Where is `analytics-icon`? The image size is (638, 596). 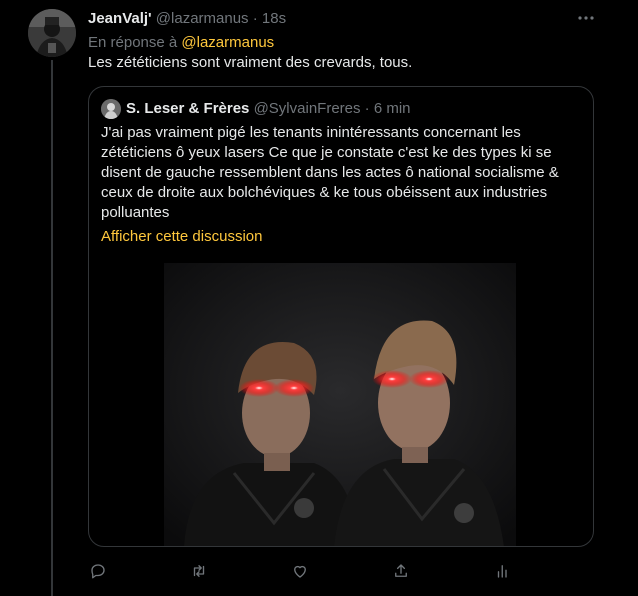 analytics-icon is located at coordinates (502, 571).